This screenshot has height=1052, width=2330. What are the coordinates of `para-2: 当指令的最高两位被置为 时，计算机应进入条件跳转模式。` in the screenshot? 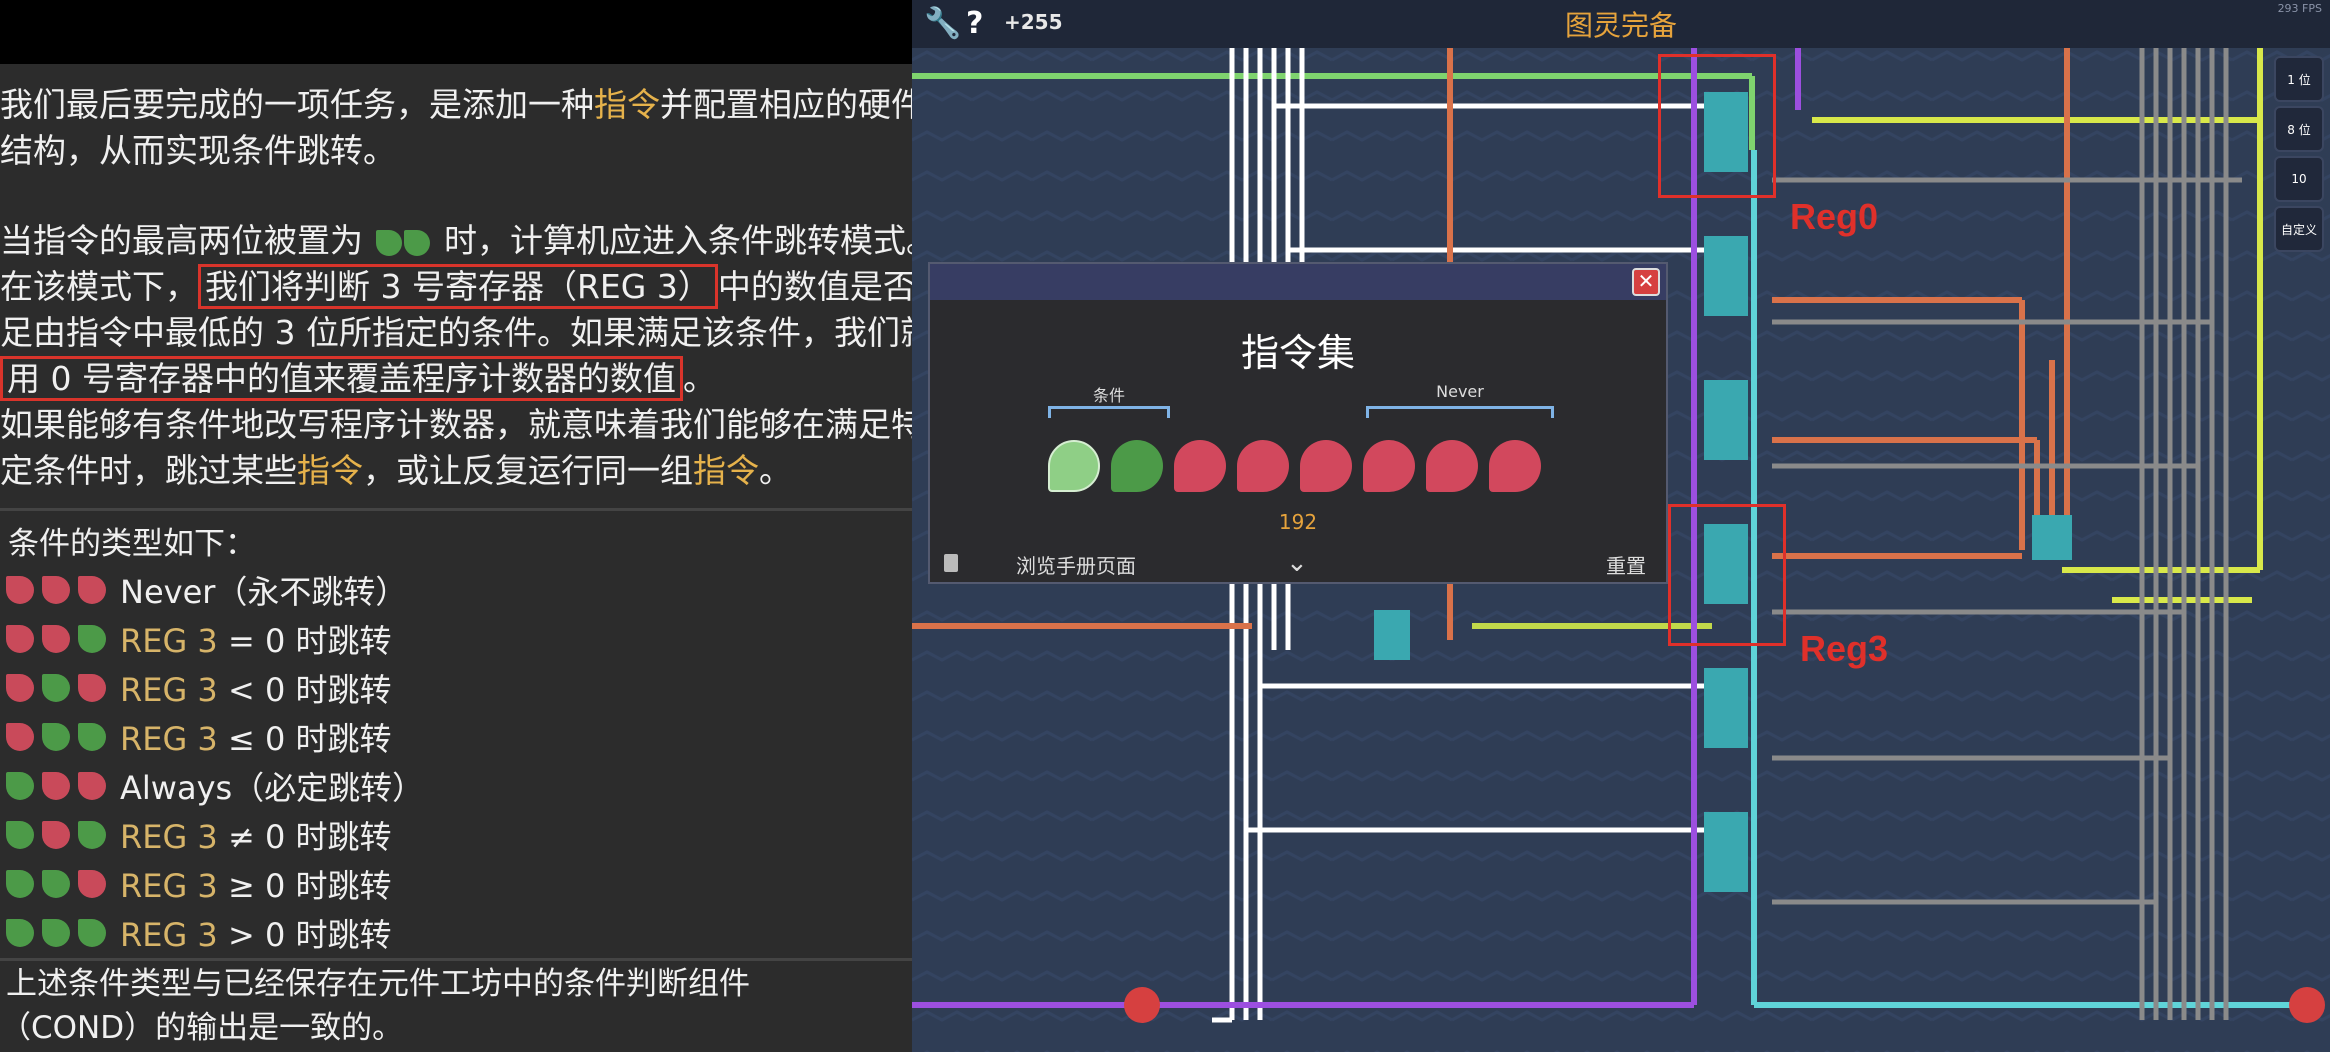 It's located at (469, 240).